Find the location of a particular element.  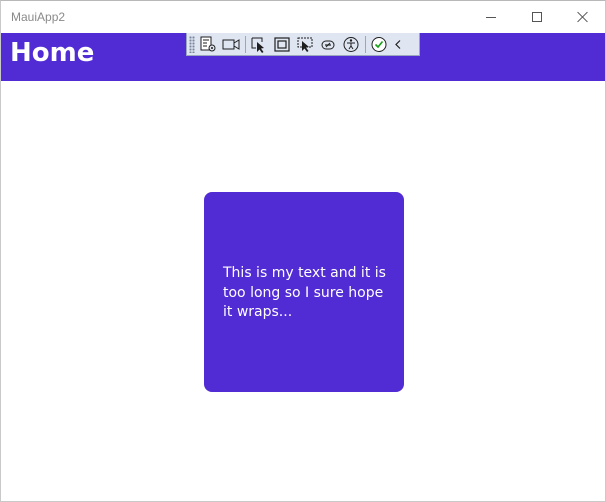

close-button is located at coordinates (583, 17).